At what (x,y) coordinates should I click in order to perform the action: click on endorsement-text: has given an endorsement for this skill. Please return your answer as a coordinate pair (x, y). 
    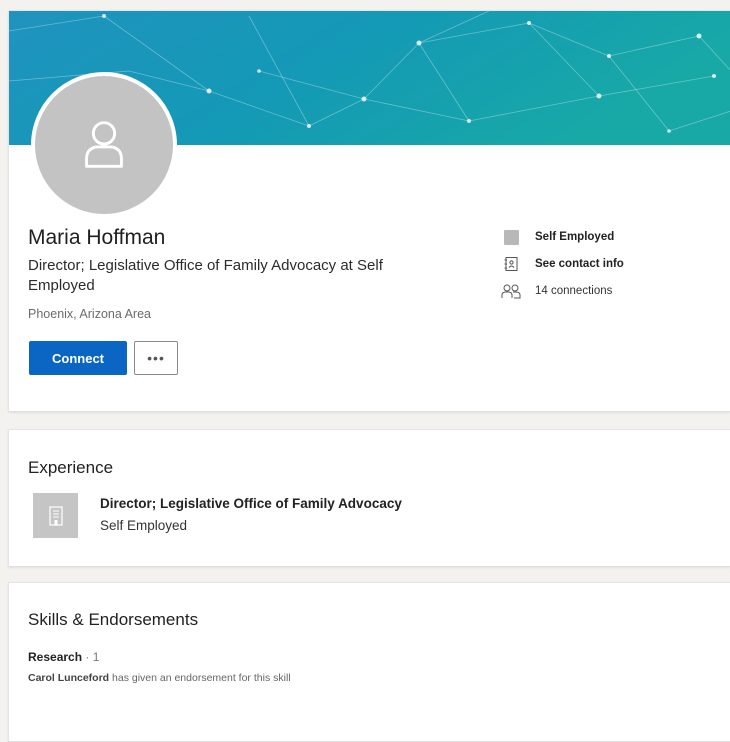
    Looking at the image, I should click on (200, 678).